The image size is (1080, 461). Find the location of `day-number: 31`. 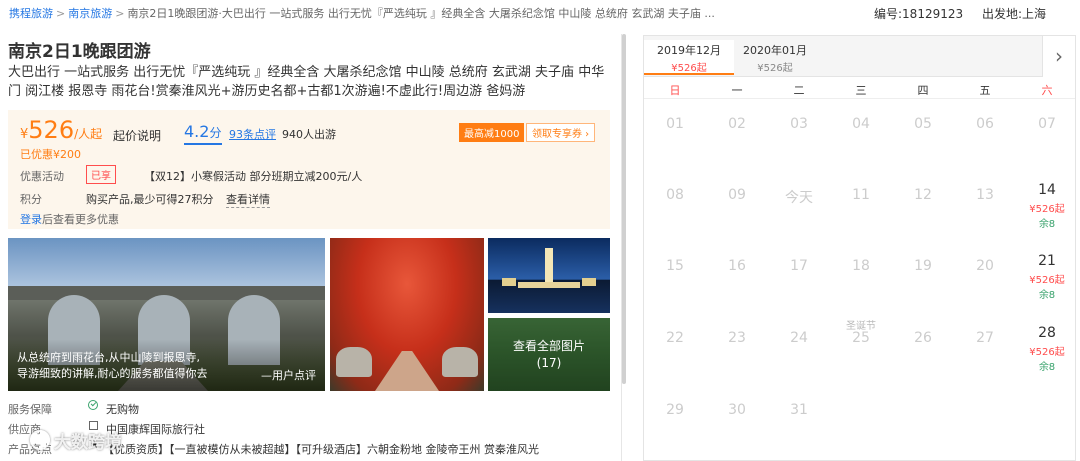

day-number: 31 is located at coordinates (799, 410).